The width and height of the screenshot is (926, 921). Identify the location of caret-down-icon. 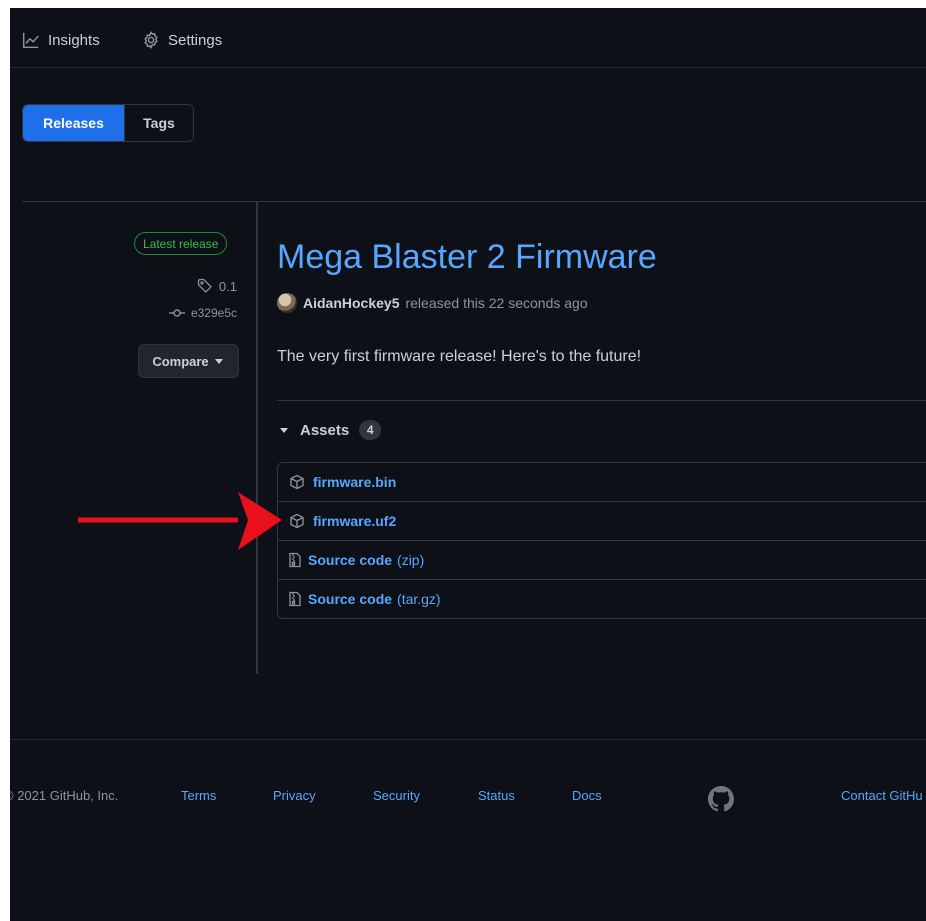
(284, 430).